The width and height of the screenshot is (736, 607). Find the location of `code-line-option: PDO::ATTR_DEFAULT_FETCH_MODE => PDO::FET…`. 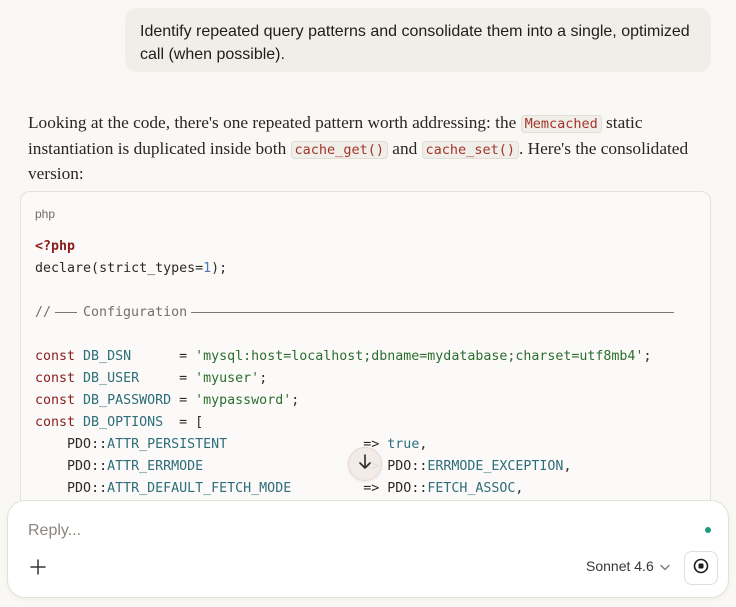

code-line-option: PDO::ATTR_DEFAULT_FETCH_MODE => PDO::FET… is located at coordinates (295, 488).